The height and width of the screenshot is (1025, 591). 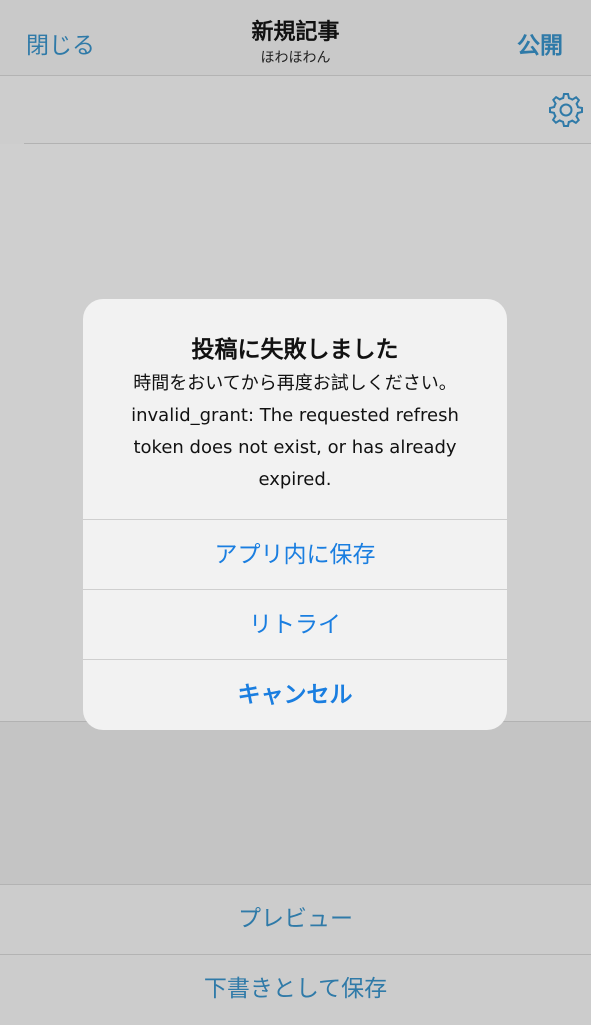 I want to click on alert-message-line: 時間をおいてから再度お試しください。, so click(x=295, y=383).